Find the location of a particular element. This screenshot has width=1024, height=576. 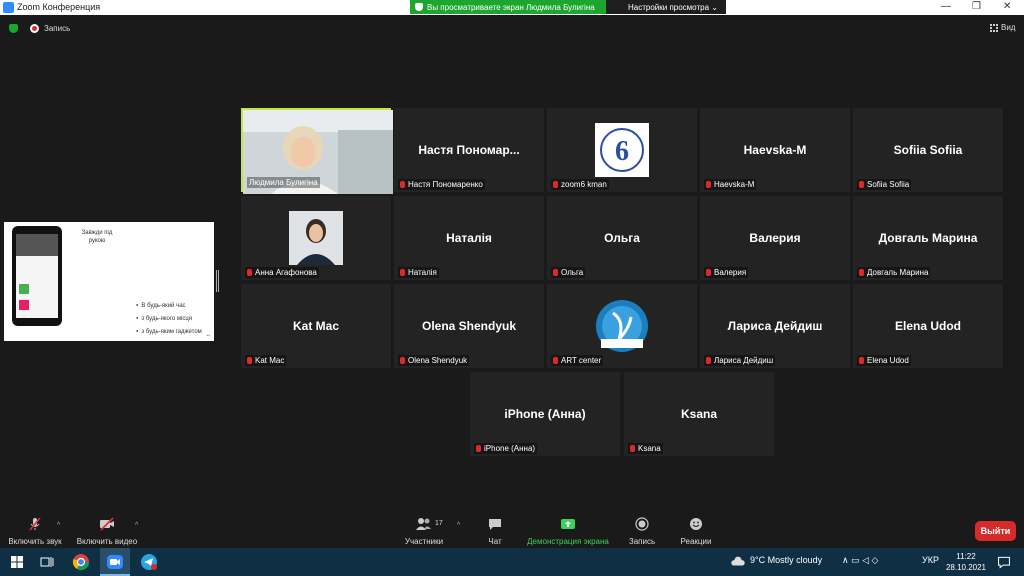

participant-tile: Sofiia Sofiia Sofiia Sofiia is located at coordinates (928, 150).